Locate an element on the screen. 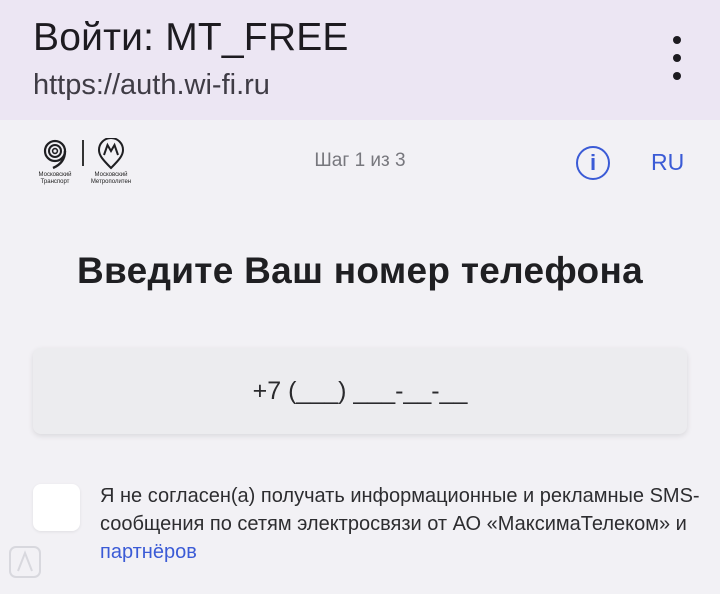 This screenshot has width=720, height=594. phone-input is located at coordinates (360, 391).